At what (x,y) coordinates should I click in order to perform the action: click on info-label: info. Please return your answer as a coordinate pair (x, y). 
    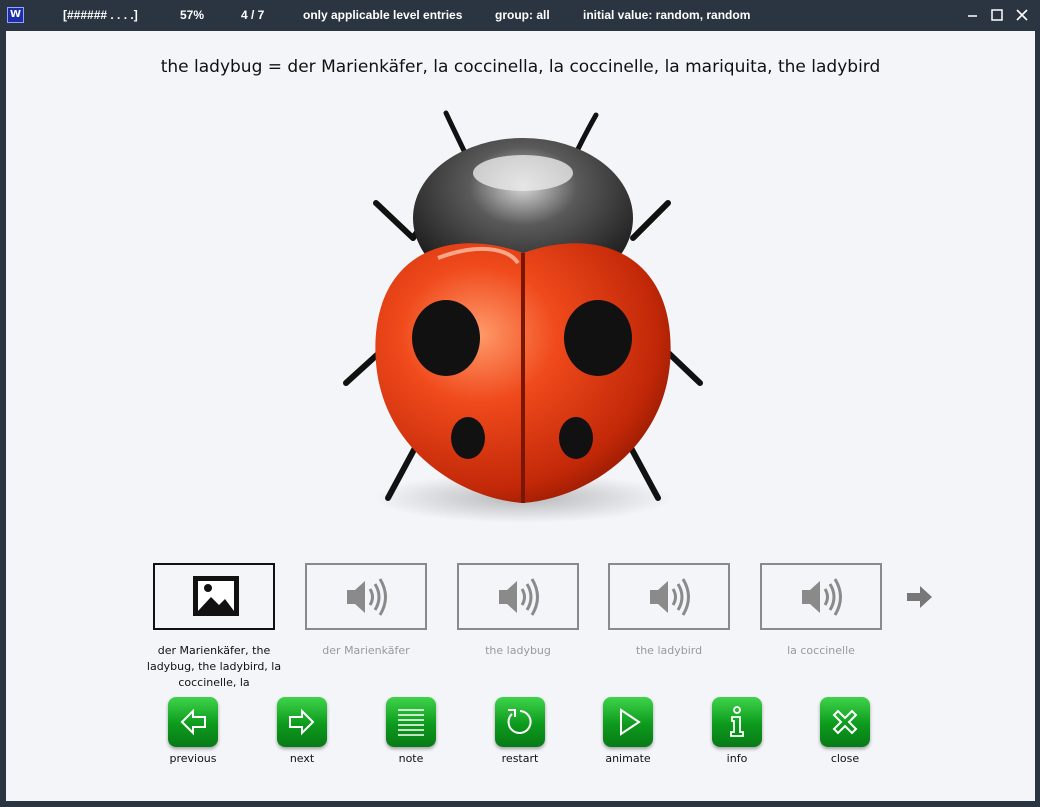
    Looking at the image, I should click on (737, 758).